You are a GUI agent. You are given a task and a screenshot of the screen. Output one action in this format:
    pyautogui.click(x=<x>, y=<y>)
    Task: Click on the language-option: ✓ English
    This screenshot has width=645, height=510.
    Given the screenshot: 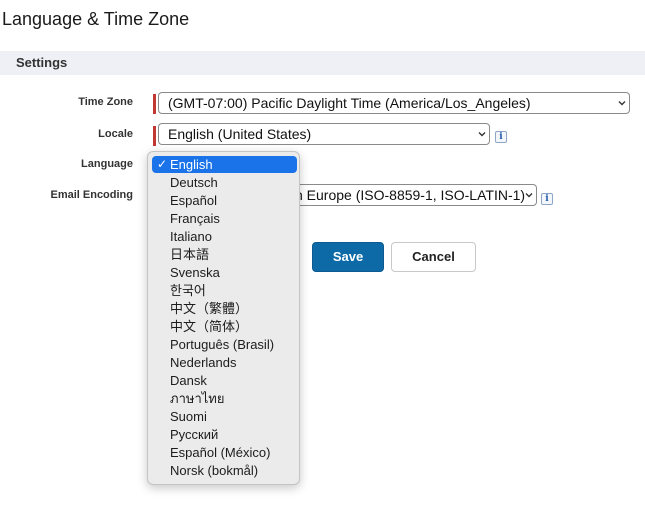 What is the action you would take?
    pyautogui.click(x=224, y=164)
    